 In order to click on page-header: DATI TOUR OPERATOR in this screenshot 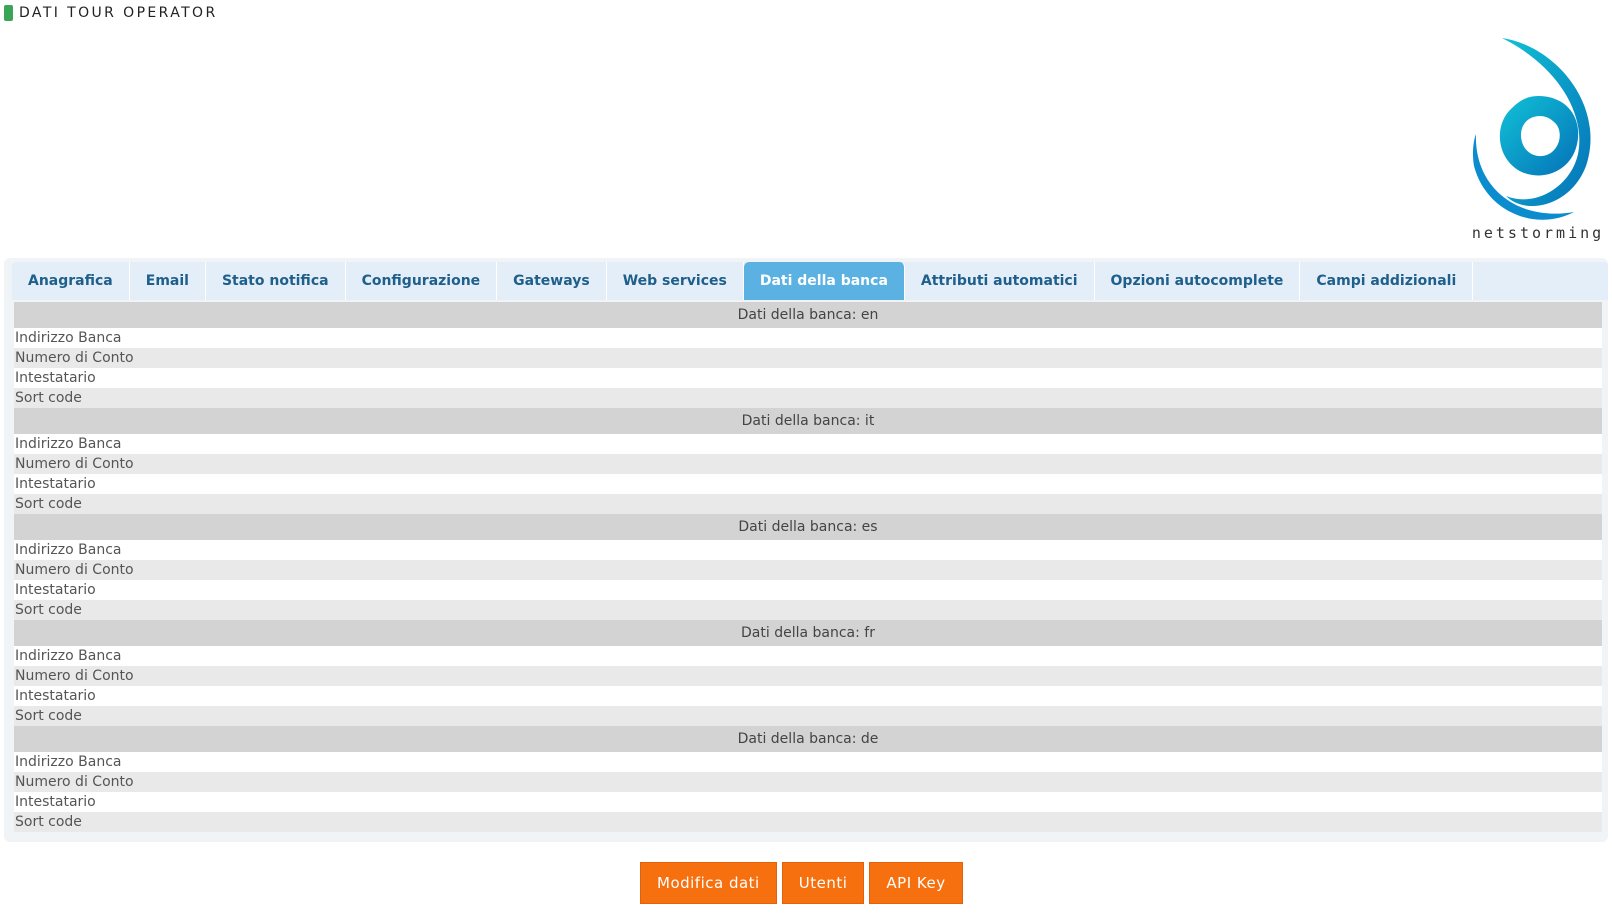, I will do `click(111, 13)`.